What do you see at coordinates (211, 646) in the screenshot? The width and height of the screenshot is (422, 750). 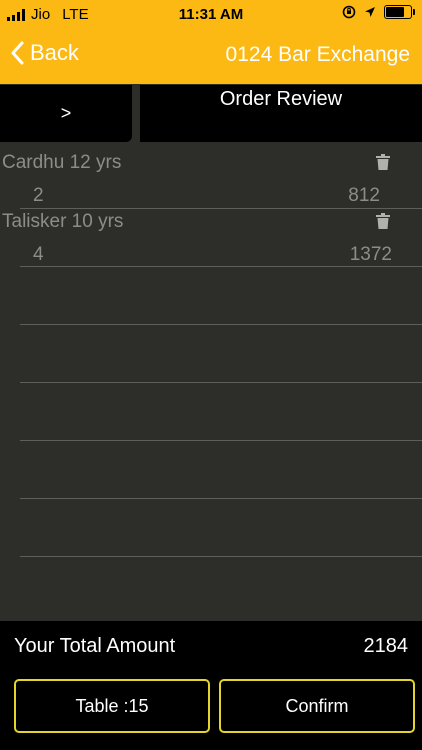 I see `total-bar: Your Total Amount 2184` at bounding box center [211, 646].